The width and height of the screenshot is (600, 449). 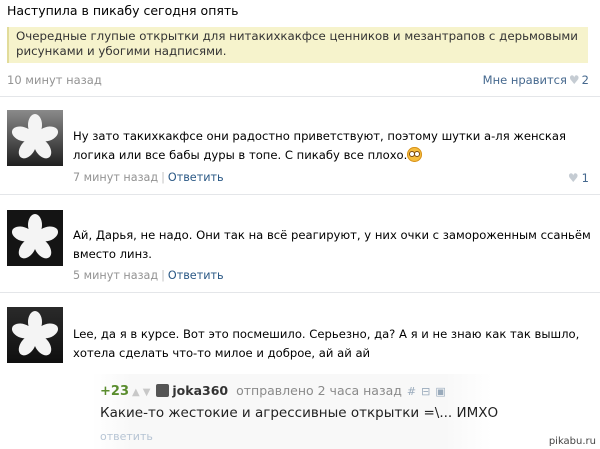 I want to click on downvote-arrow-icon: ▼, so click(x=146, y=392).